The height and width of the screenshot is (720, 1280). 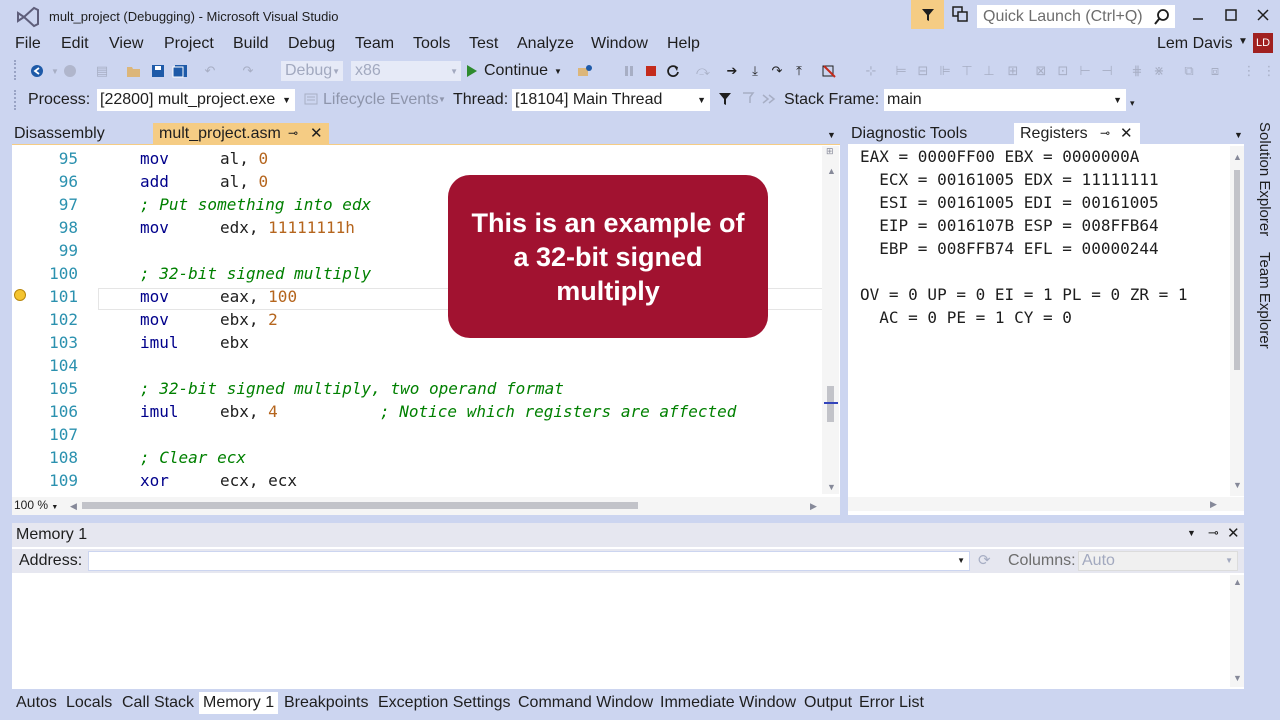 I want to click on editor-vertical-scrollbar: ⊞ ▲ ▼, so click(x=830, y=320).